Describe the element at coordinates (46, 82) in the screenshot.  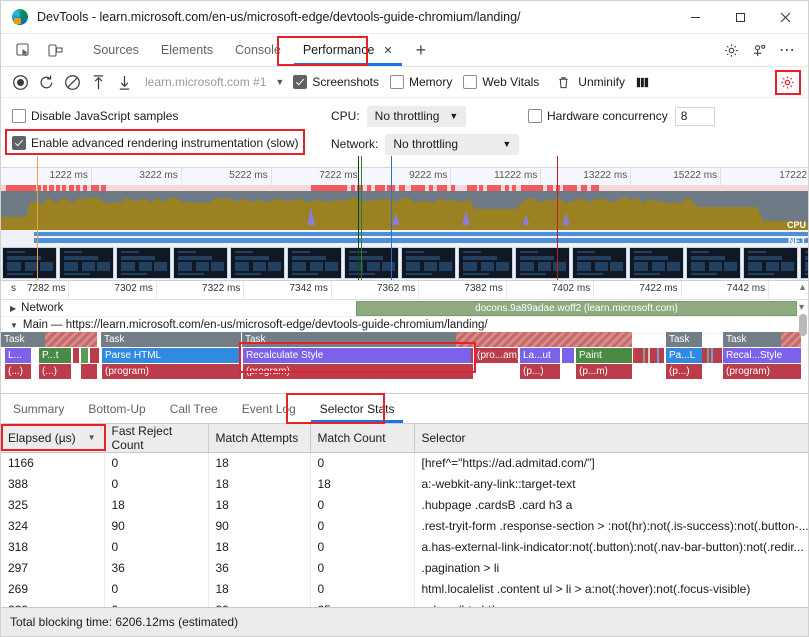
I see `reload-and-record-icon` at that location.